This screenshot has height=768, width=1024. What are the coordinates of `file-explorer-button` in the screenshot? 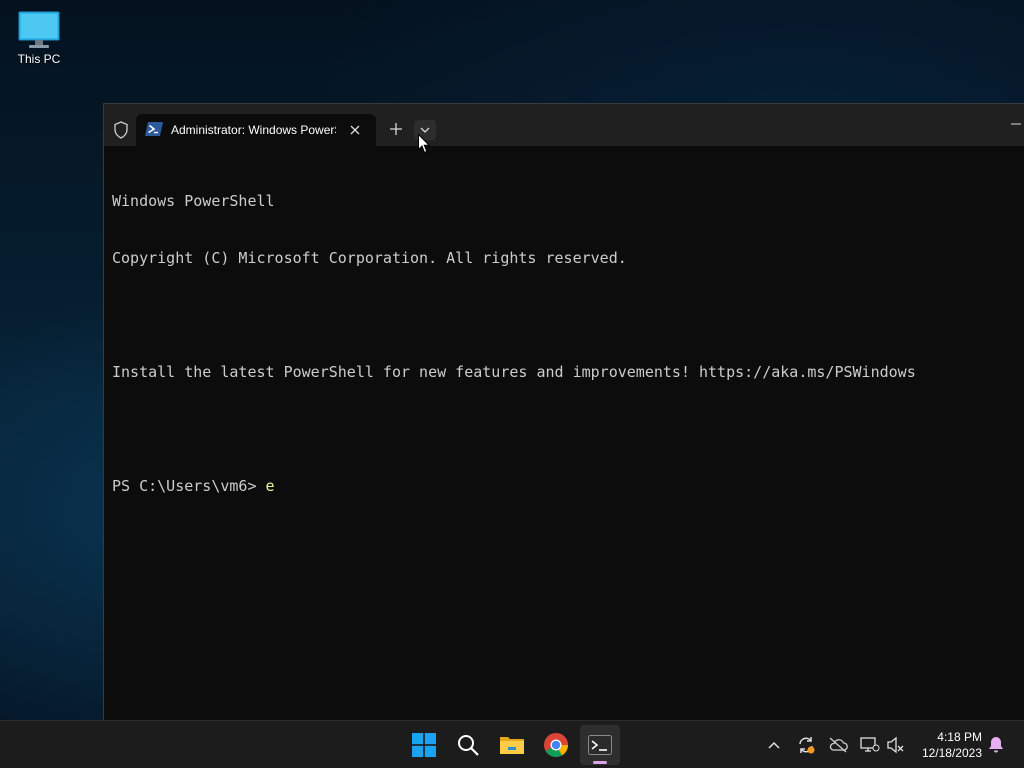 It's located at (512, 745).